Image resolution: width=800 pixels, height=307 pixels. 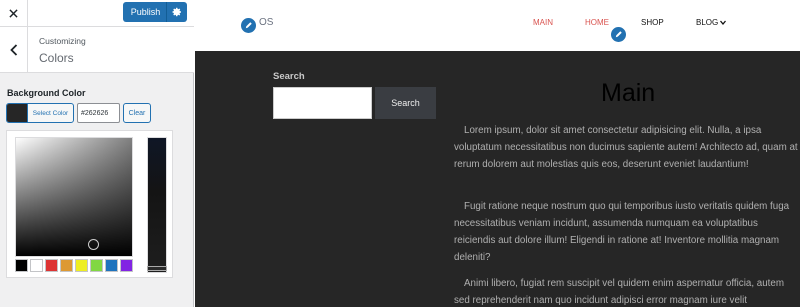 What do you see at coordinates (97, 13) in the screenshot?
I see `customizer-topbar: Publish` at bounding box center [97, 13].